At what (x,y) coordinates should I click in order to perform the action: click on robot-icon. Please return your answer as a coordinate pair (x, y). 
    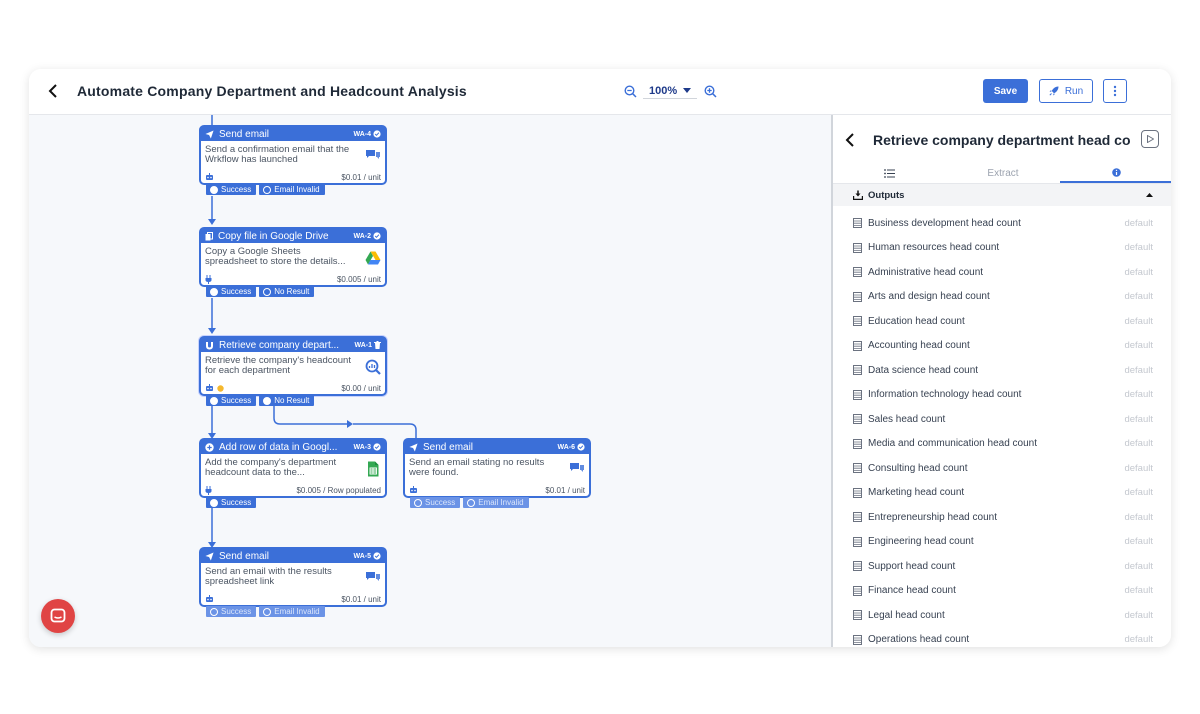
    Looking at the image, I should click on (209, 176).